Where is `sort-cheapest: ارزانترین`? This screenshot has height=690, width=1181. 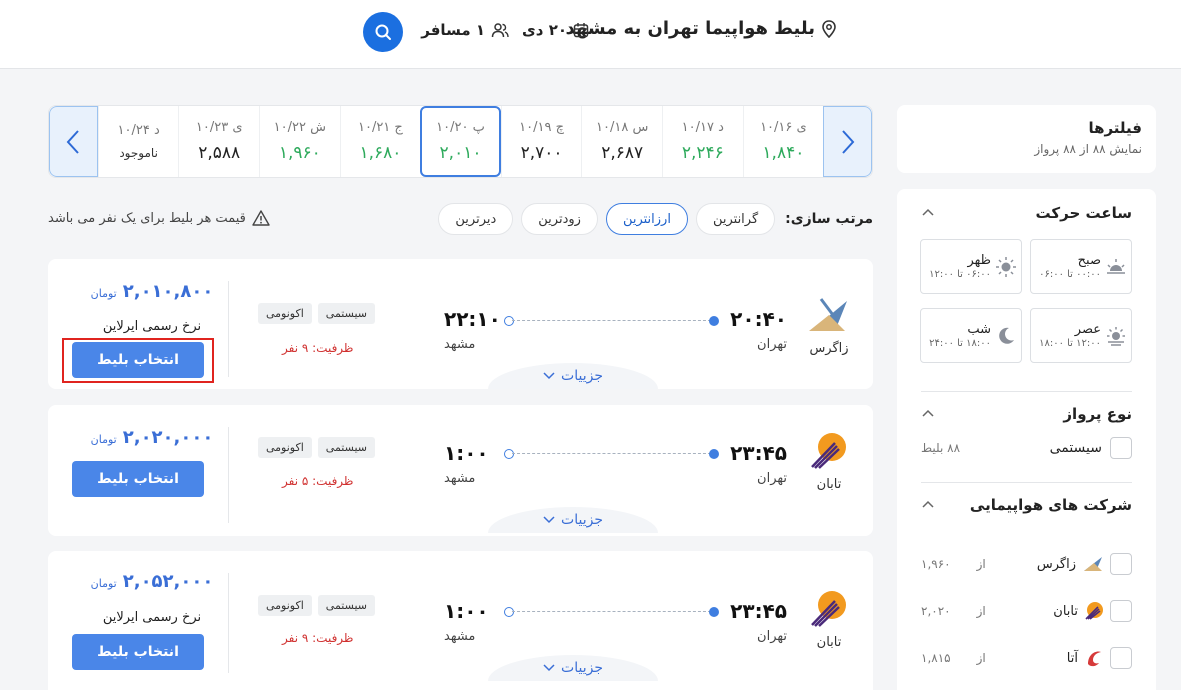 sort-cheapest: ارزانترین is located at coordinates (646, 219).